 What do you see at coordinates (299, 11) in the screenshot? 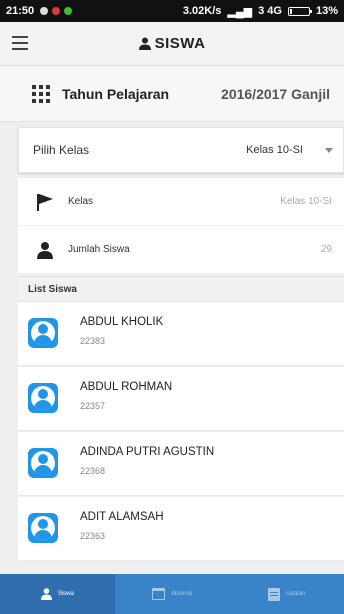
I see `battery-icon` at bounding box center [299, 11].